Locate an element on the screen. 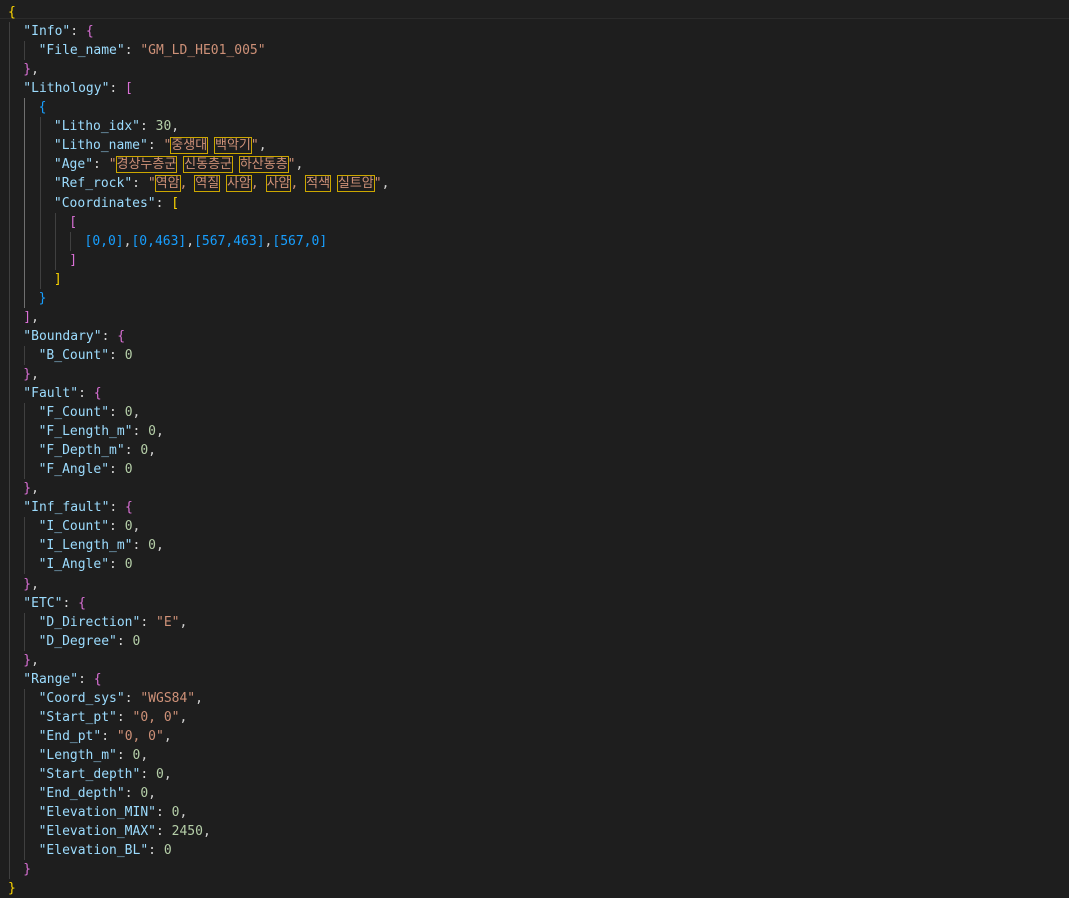 The height and width of the screenshot is (898, 1069). code-line: "Elevation_MIN": 0, is located at coordinates (113, 812).